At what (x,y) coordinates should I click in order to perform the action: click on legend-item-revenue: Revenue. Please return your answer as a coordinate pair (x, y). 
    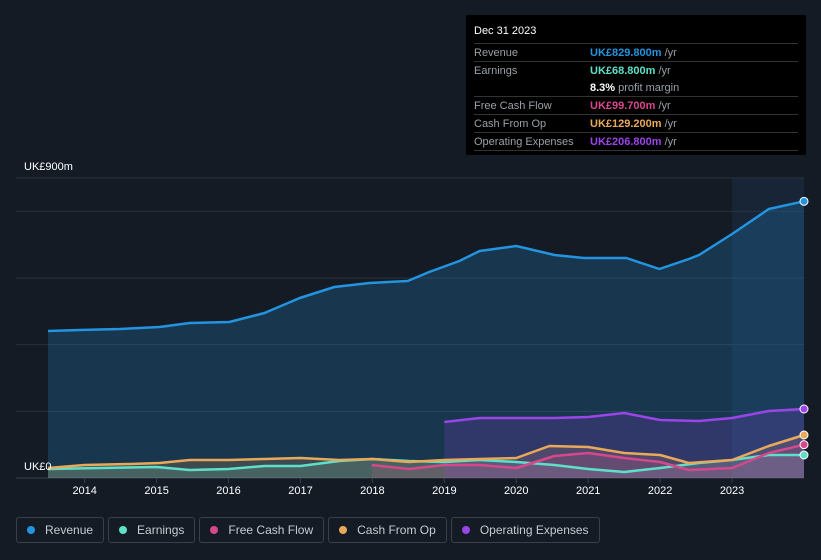
    Looking at the image, I should click on (60, 530).